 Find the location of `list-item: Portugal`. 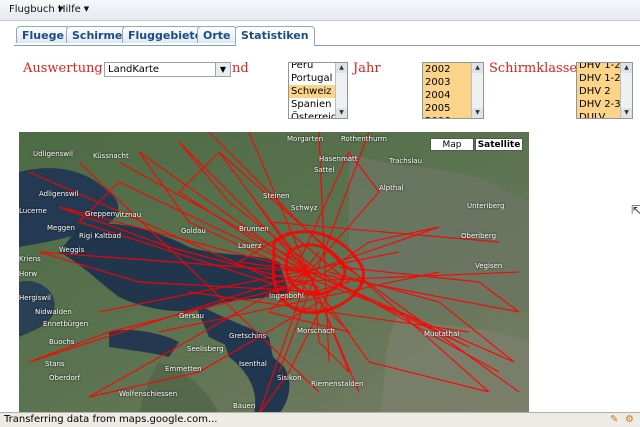

list-item: Portugal is located at coordinates (312, 78).